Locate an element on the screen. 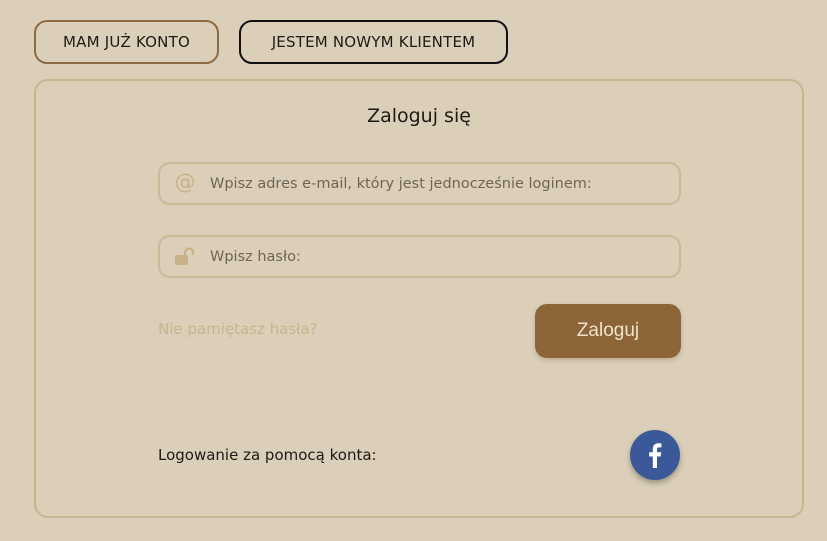 This screenshot has width=827, height=541. social-login-label: Logowanie za pomocą konta: is located at coordinates (267, 455).